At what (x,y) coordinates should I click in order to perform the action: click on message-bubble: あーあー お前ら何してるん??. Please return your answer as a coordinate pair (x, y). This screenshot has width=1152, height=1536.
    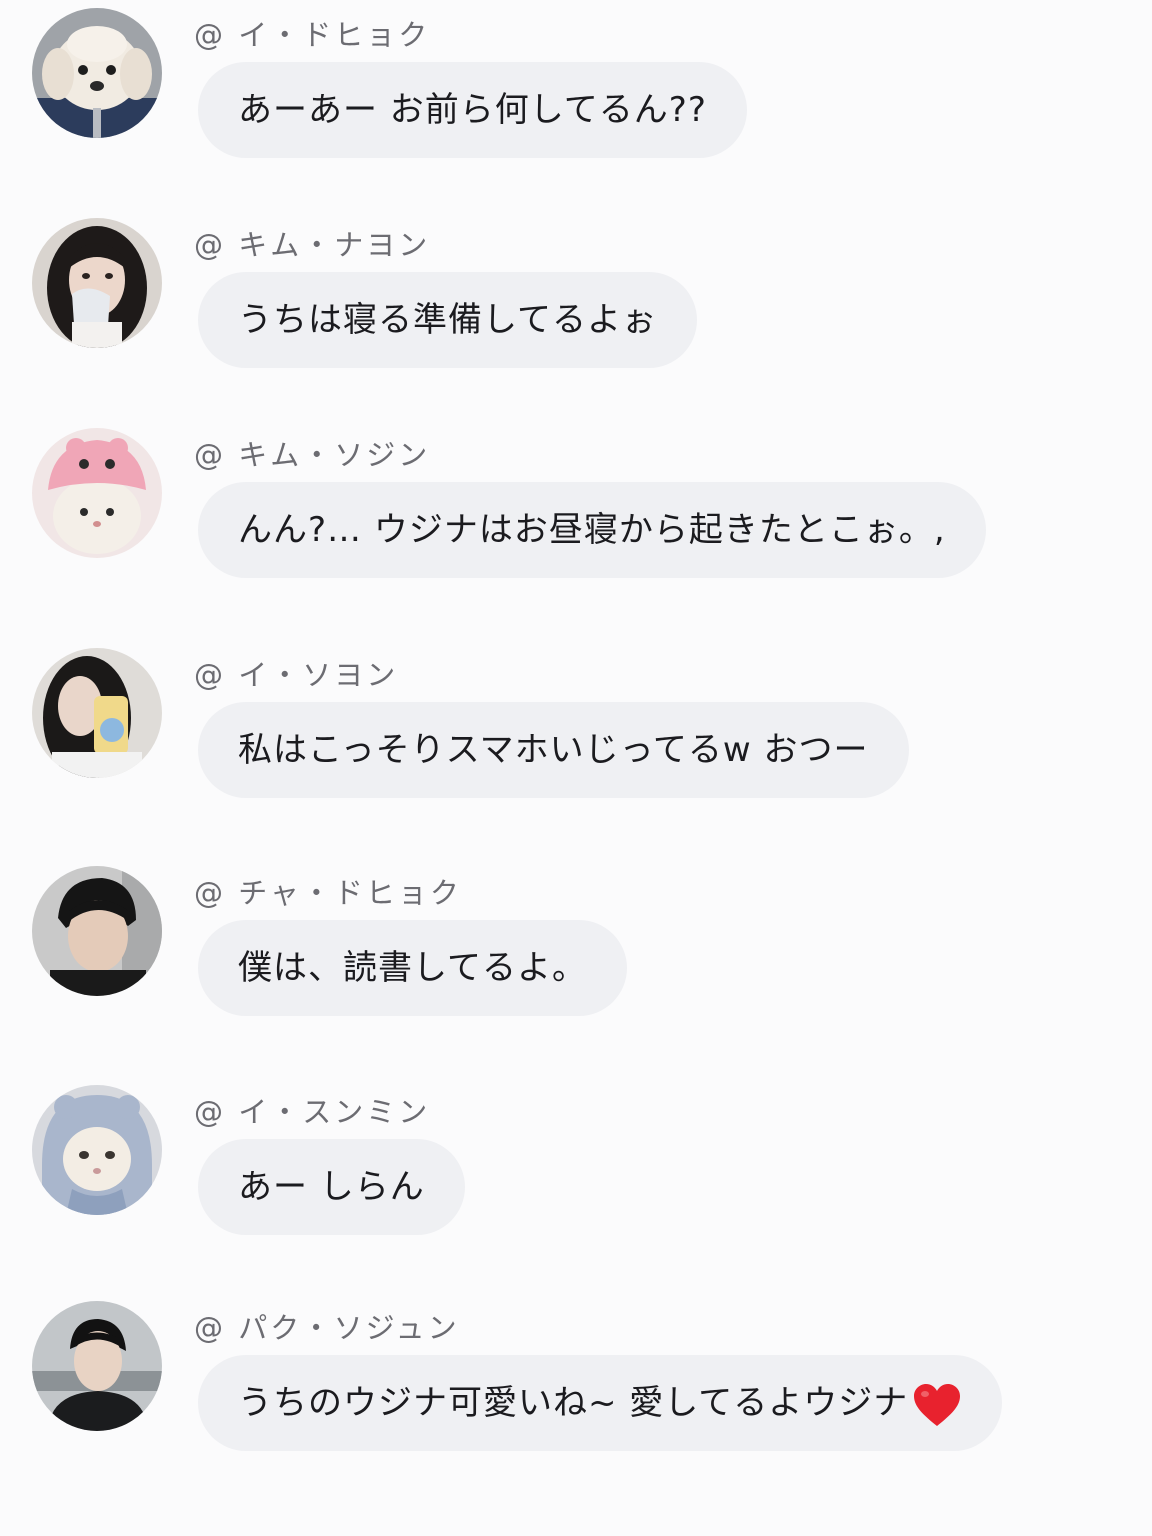
    Looking at the image, I should click on (472, 110).